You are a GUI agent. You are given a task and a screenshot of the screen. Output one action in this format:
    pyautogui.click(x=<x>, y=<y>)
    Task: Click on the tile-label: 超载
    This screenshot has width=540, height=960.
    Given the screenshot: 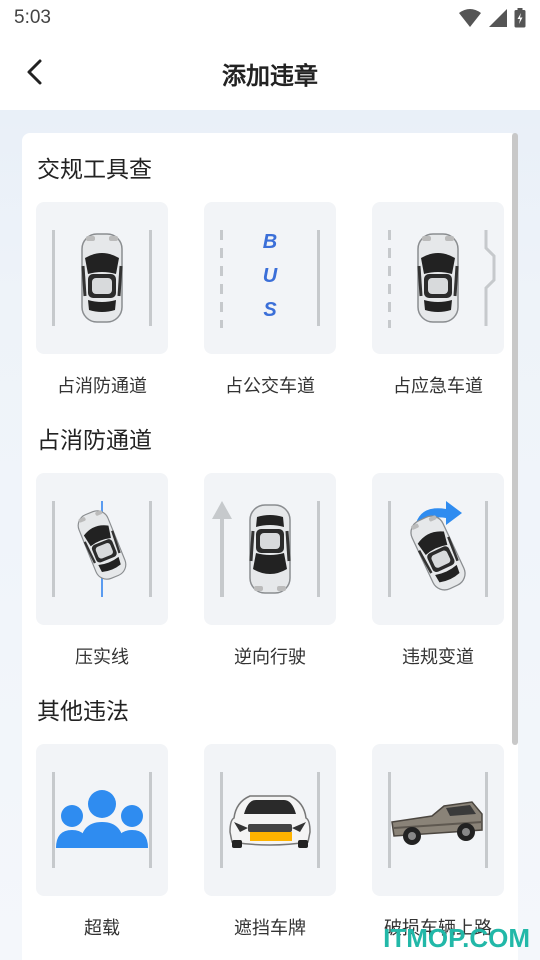 What is the action you would take?
    pyautogui.click(x=102, y=928)
    